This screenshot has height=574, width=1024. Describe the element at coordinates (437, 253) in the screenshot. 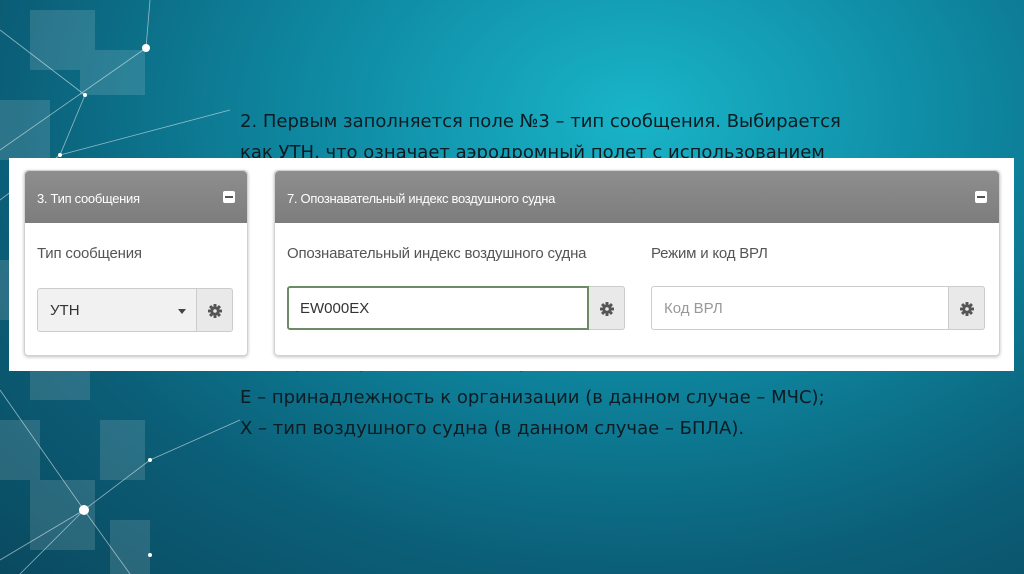

I see `aircraft-id-label: Опознавательный индекс воздушного судна` at that location.